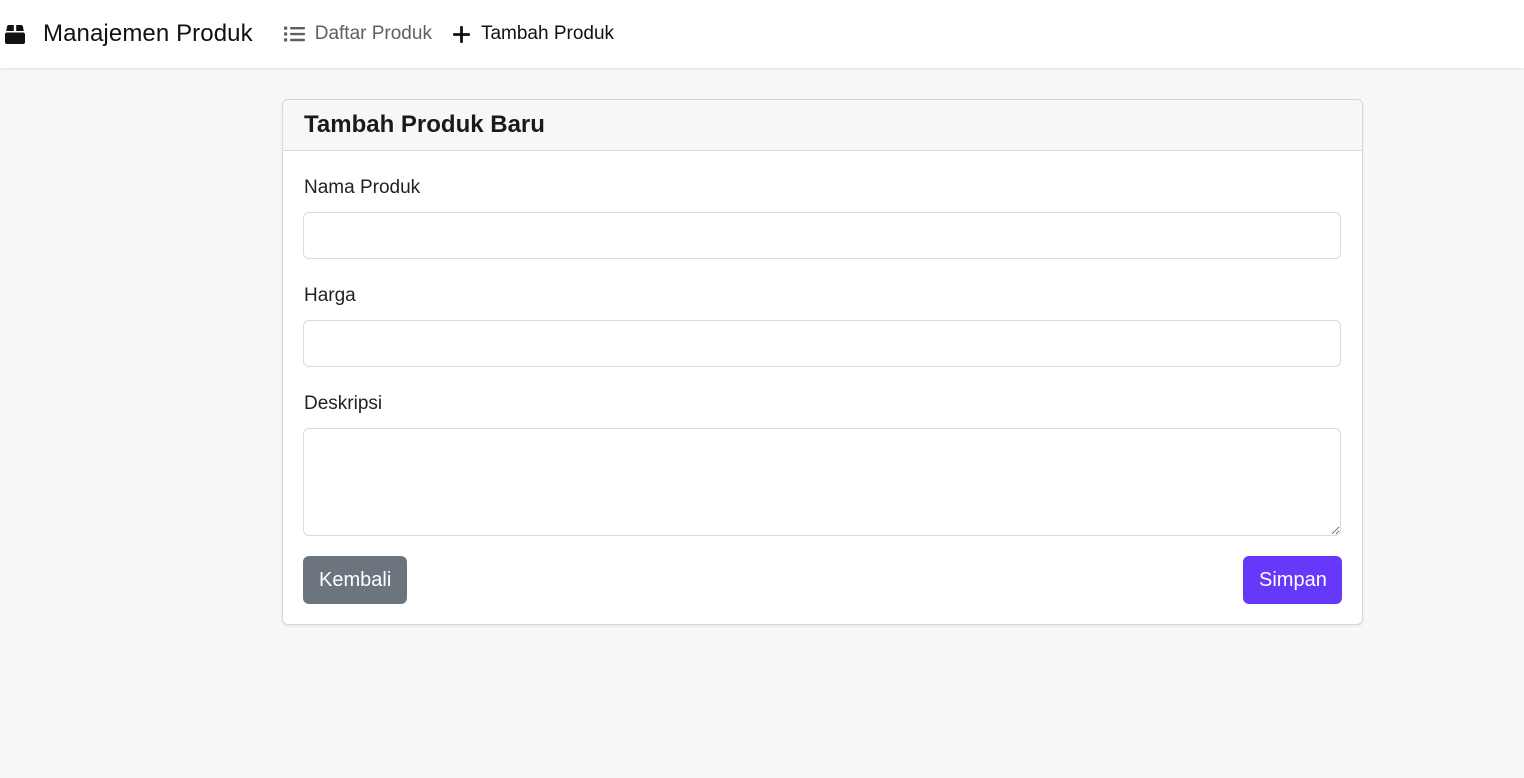 This screenshot has width=1524, height=778. Describe the element at coordinates (547, 33) in the screenshot. I see `nav-link-label: Tambah Produk` at that location.